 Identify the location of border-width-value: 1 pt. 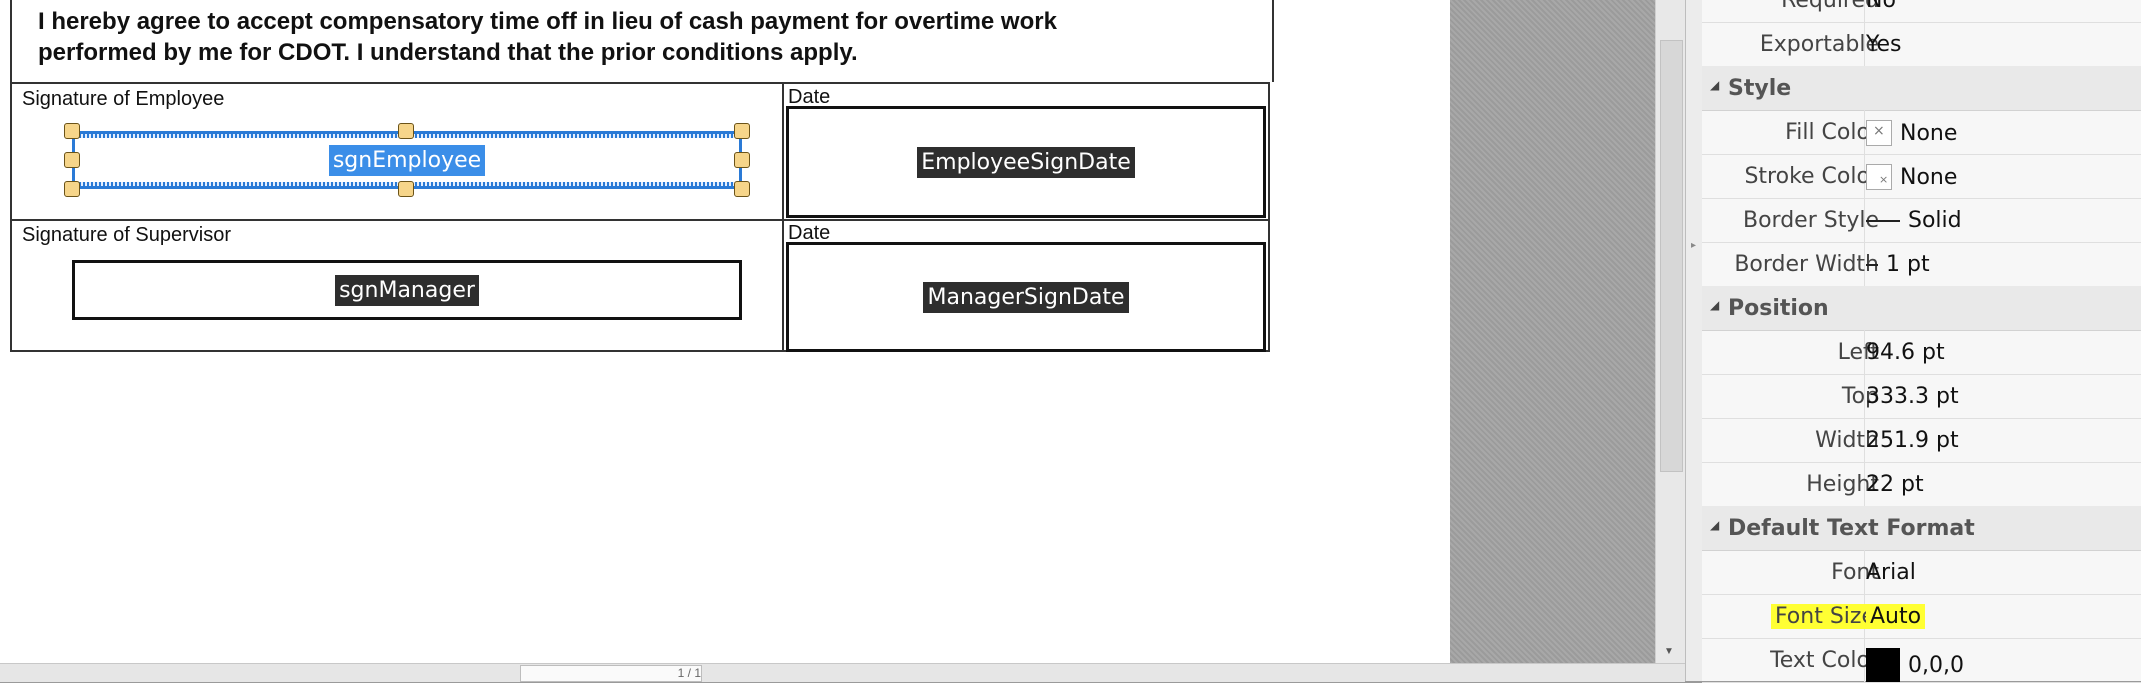
(1908, 264).